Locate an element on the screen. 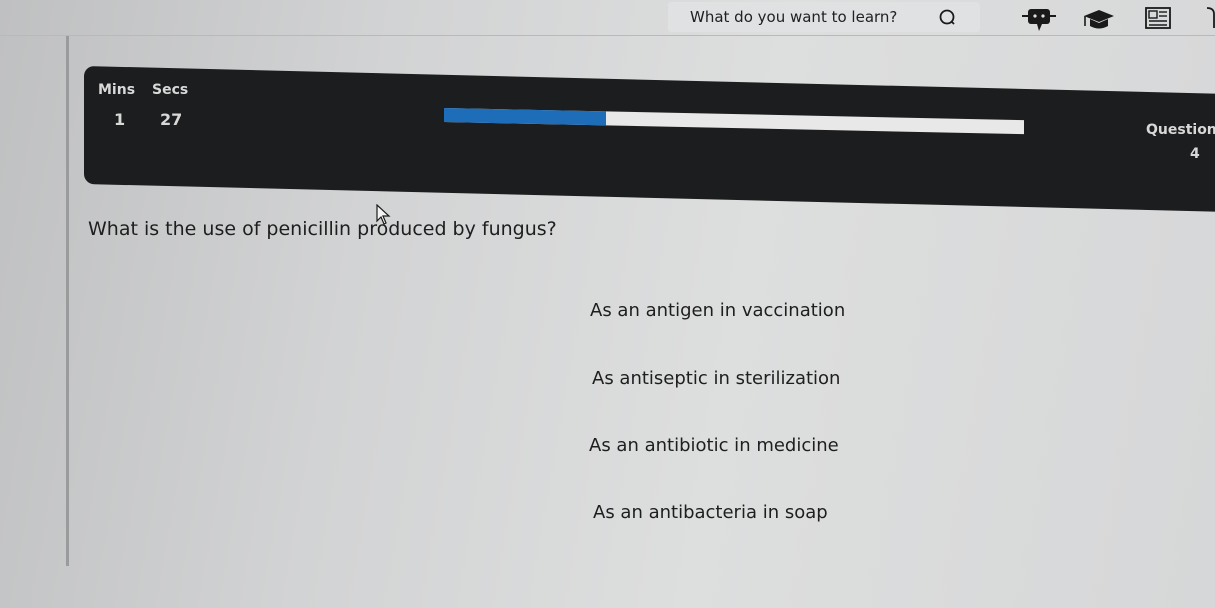 This screenshot has width=1215, height=608. graduation-cap-icon is located at coordinates (1099, 19).